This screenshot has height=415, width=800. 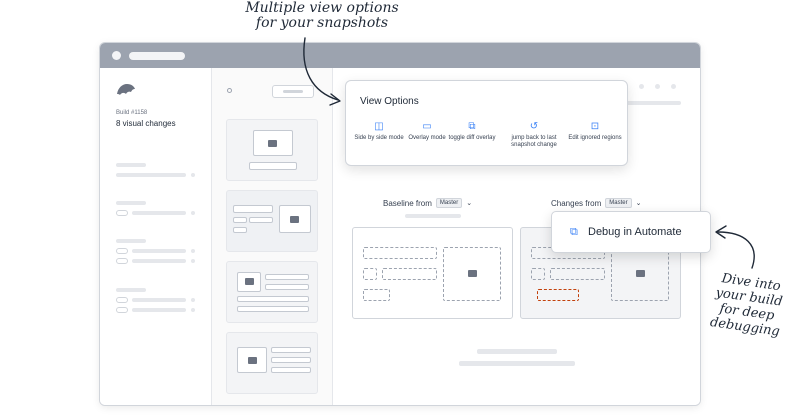 I want to click on jump-to-last-change-button: ↺ jump back to last snapshot change, so click(x=534, y=135).